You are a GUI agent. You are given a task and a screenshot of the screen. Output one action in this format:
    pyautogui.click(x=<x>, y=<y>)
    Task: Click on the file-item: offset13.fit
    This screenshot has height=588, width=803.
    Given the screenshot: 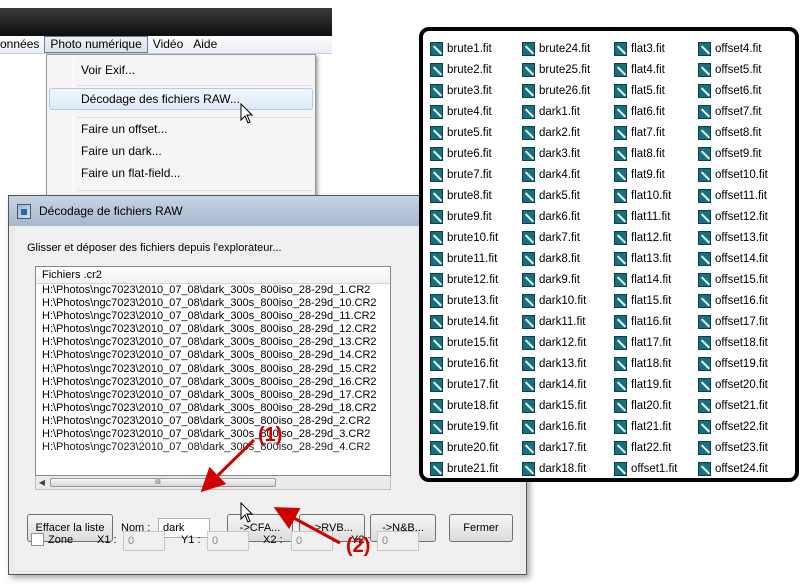 What is the action you would take?
    pyautogui.click(x=744, y=237)
    